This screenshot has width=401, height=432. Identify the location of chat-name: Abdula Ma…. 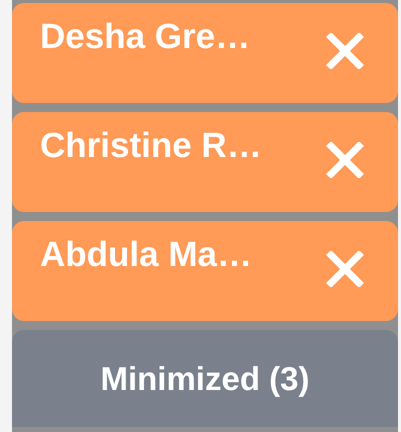
(146, 255).